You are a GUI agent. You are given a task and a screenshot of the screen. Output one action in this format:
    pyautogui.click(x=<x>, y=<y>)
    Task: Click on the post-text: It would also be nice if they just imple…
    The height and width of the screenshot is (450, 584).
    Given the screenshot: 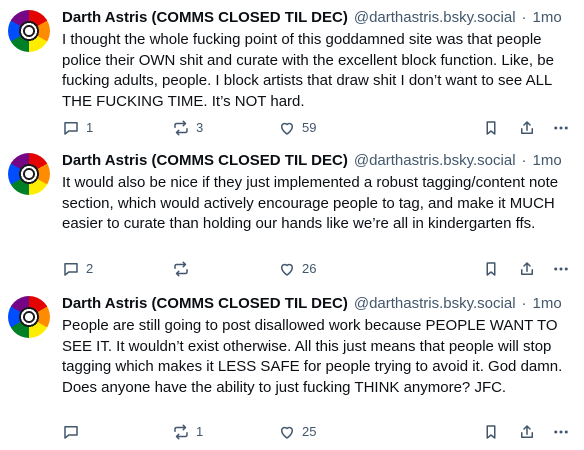 What is the action you would take?
    pyautogui.click(x=310, y=203)
    